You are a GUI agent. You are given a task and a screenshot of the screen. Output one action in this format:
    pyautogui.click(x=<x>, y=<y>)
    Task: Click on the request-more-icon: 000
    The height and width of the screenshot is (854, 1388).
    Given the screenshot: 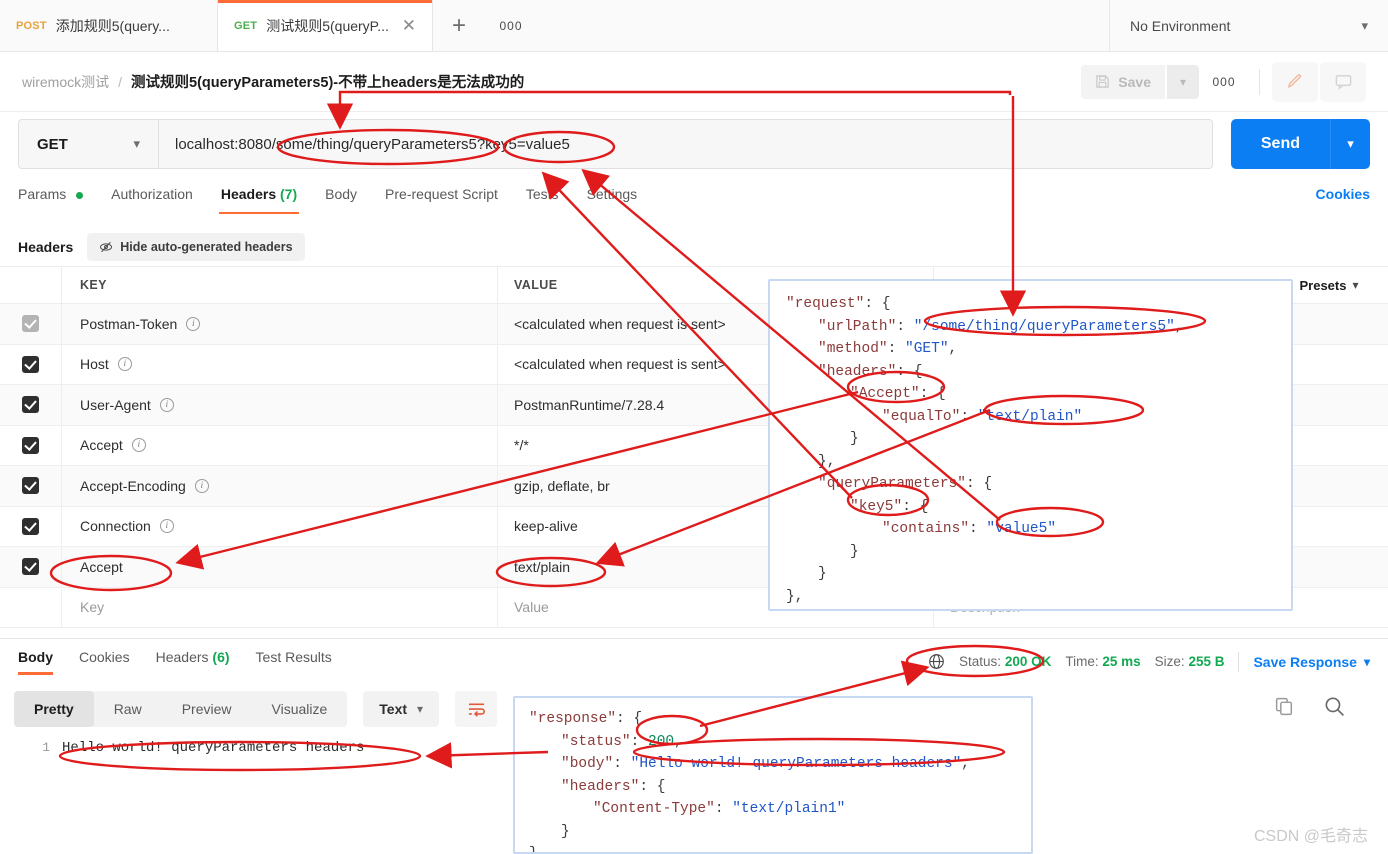 What is the action you would take?
    pyautogui.click(x=1224, y=82)
    